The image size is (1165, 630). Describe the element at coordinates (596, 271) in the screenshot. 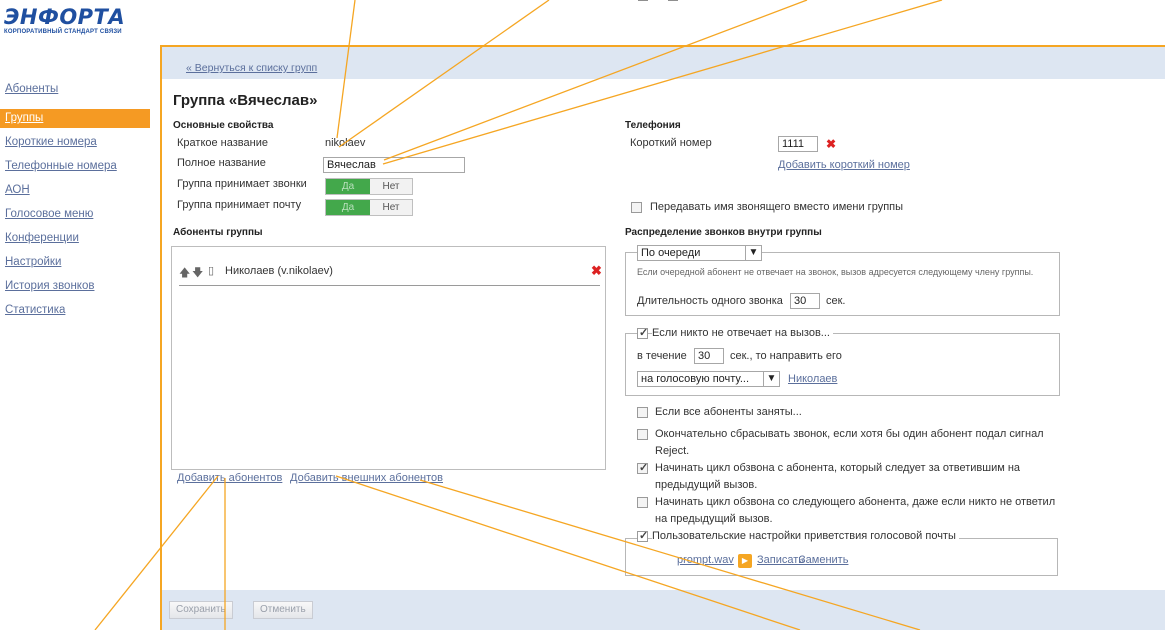

I see `remove-member-icon: ✖` at that location.